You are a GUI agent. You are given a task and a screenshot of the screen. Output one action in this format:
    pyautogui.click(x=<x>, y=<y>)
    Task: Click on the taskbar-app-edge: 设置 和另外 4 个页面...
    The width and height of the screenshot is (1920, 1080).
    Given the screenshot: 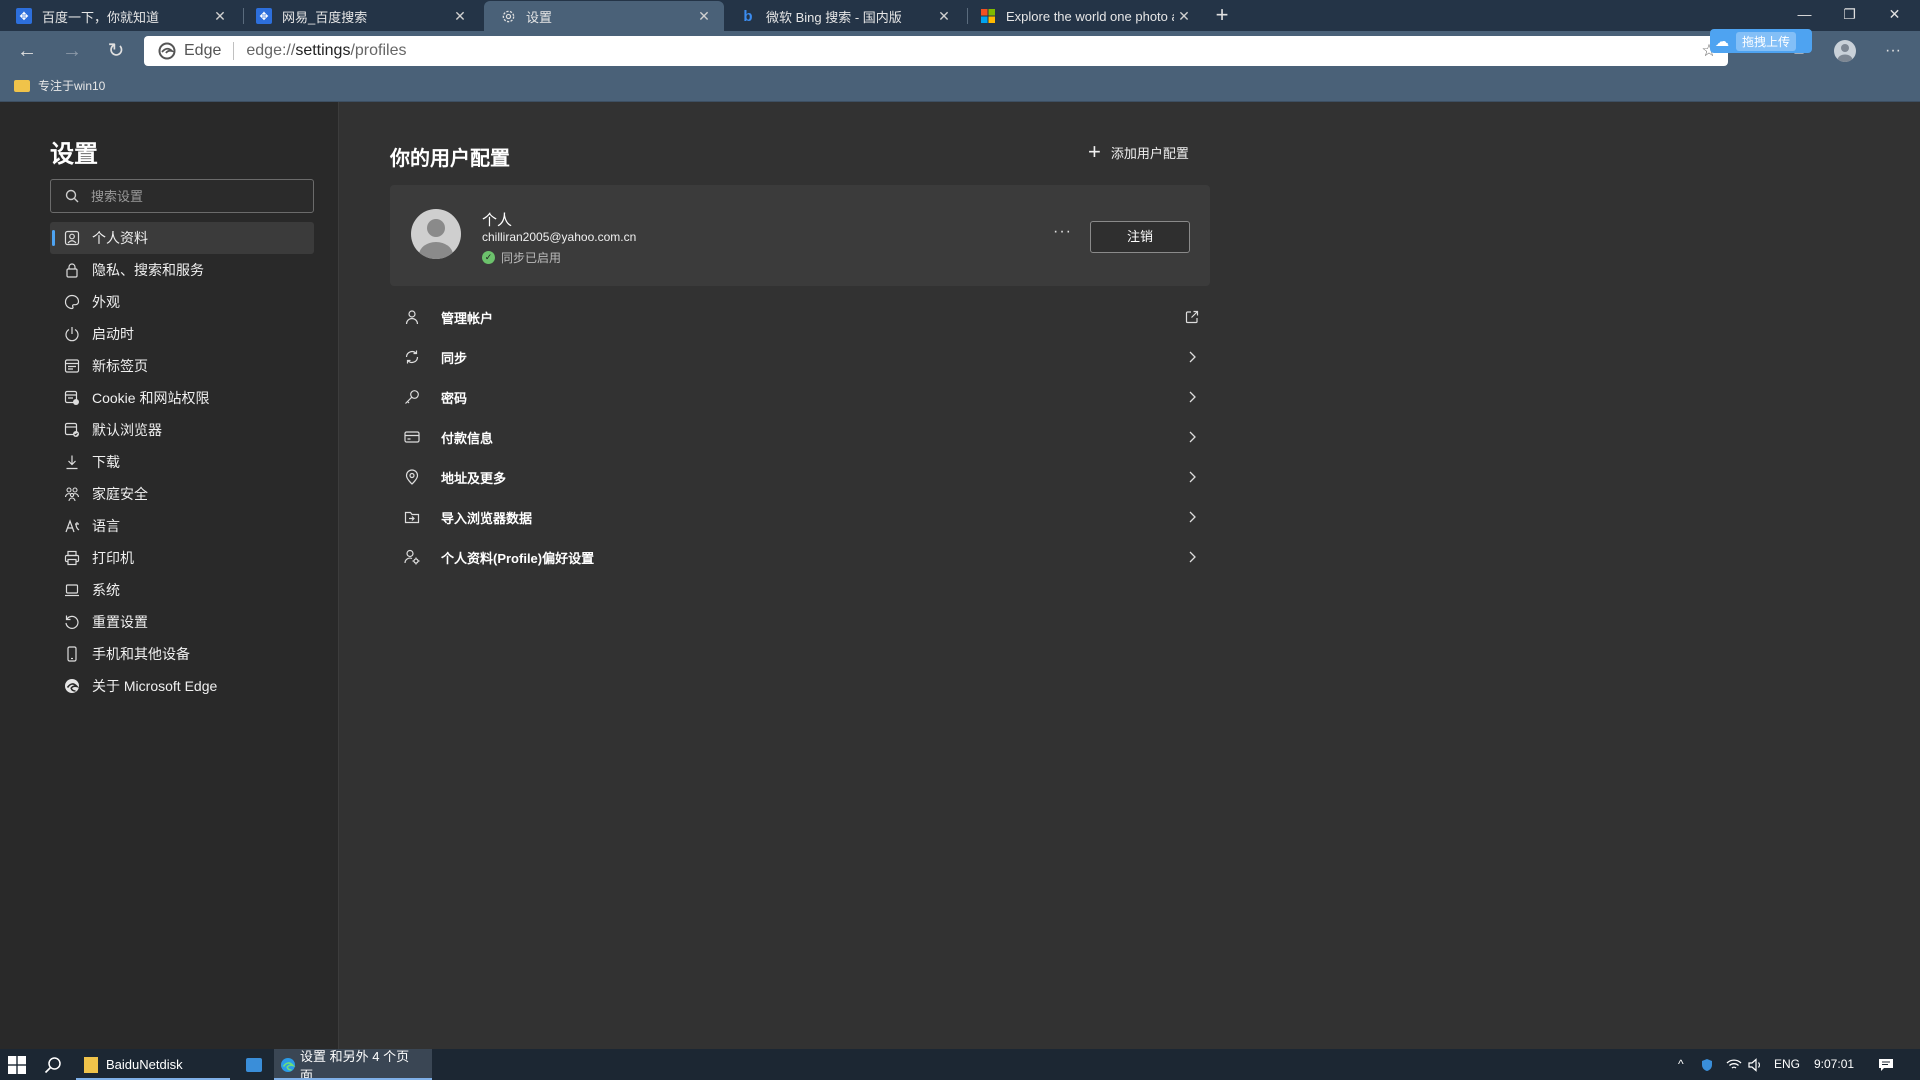 What is the action you would take?
    pyautogui.click(x=353, y=1064)
    